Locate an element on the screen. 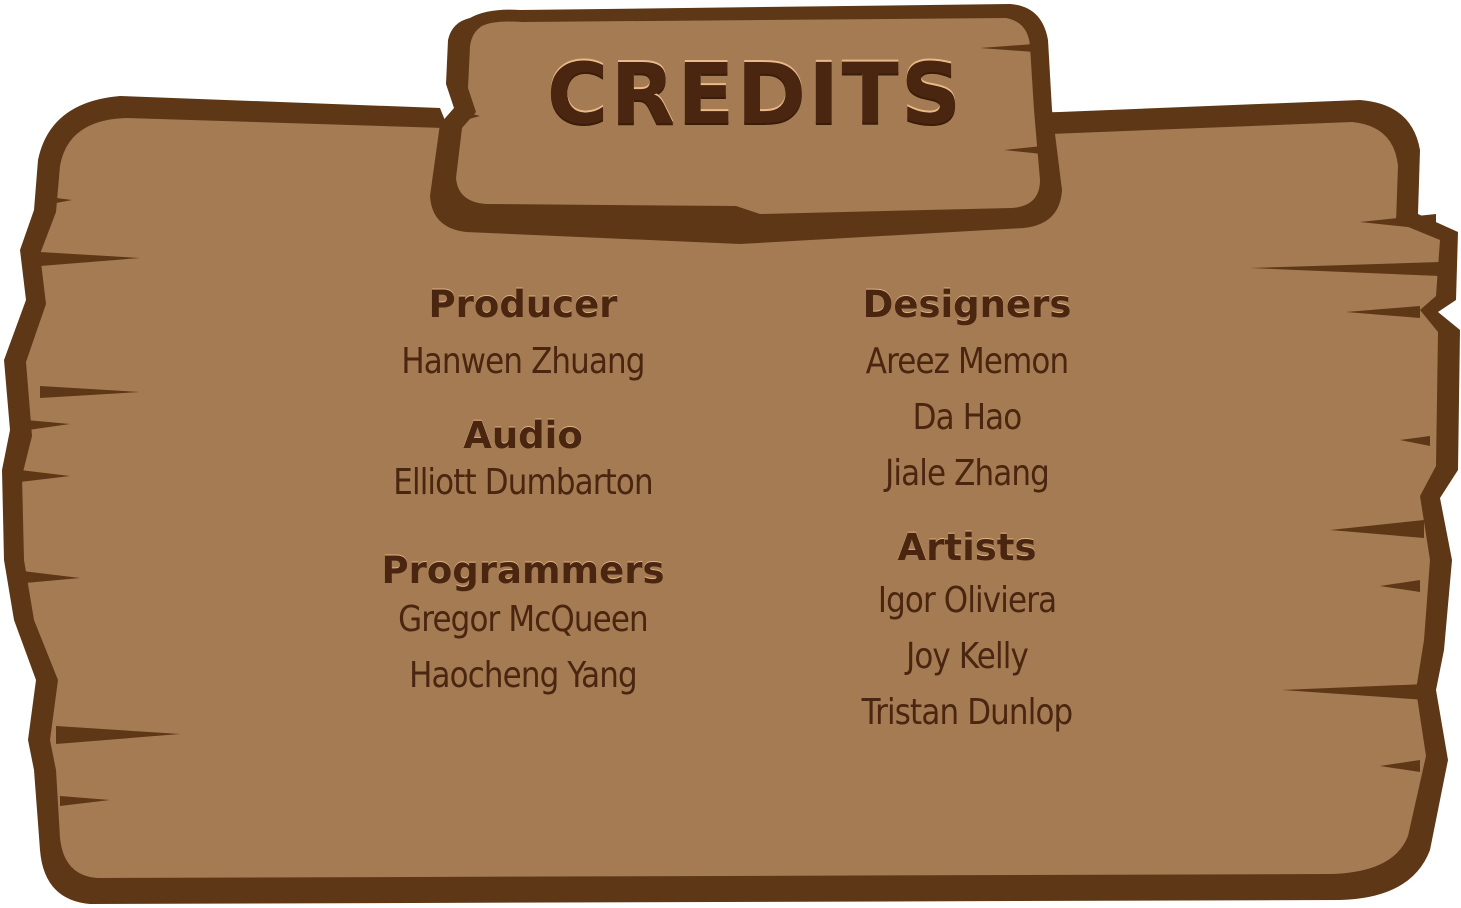 The width and height of the screenshot is (1461, 908). artist-name: Tristan Dunlop is located at coordinates (967, 712).